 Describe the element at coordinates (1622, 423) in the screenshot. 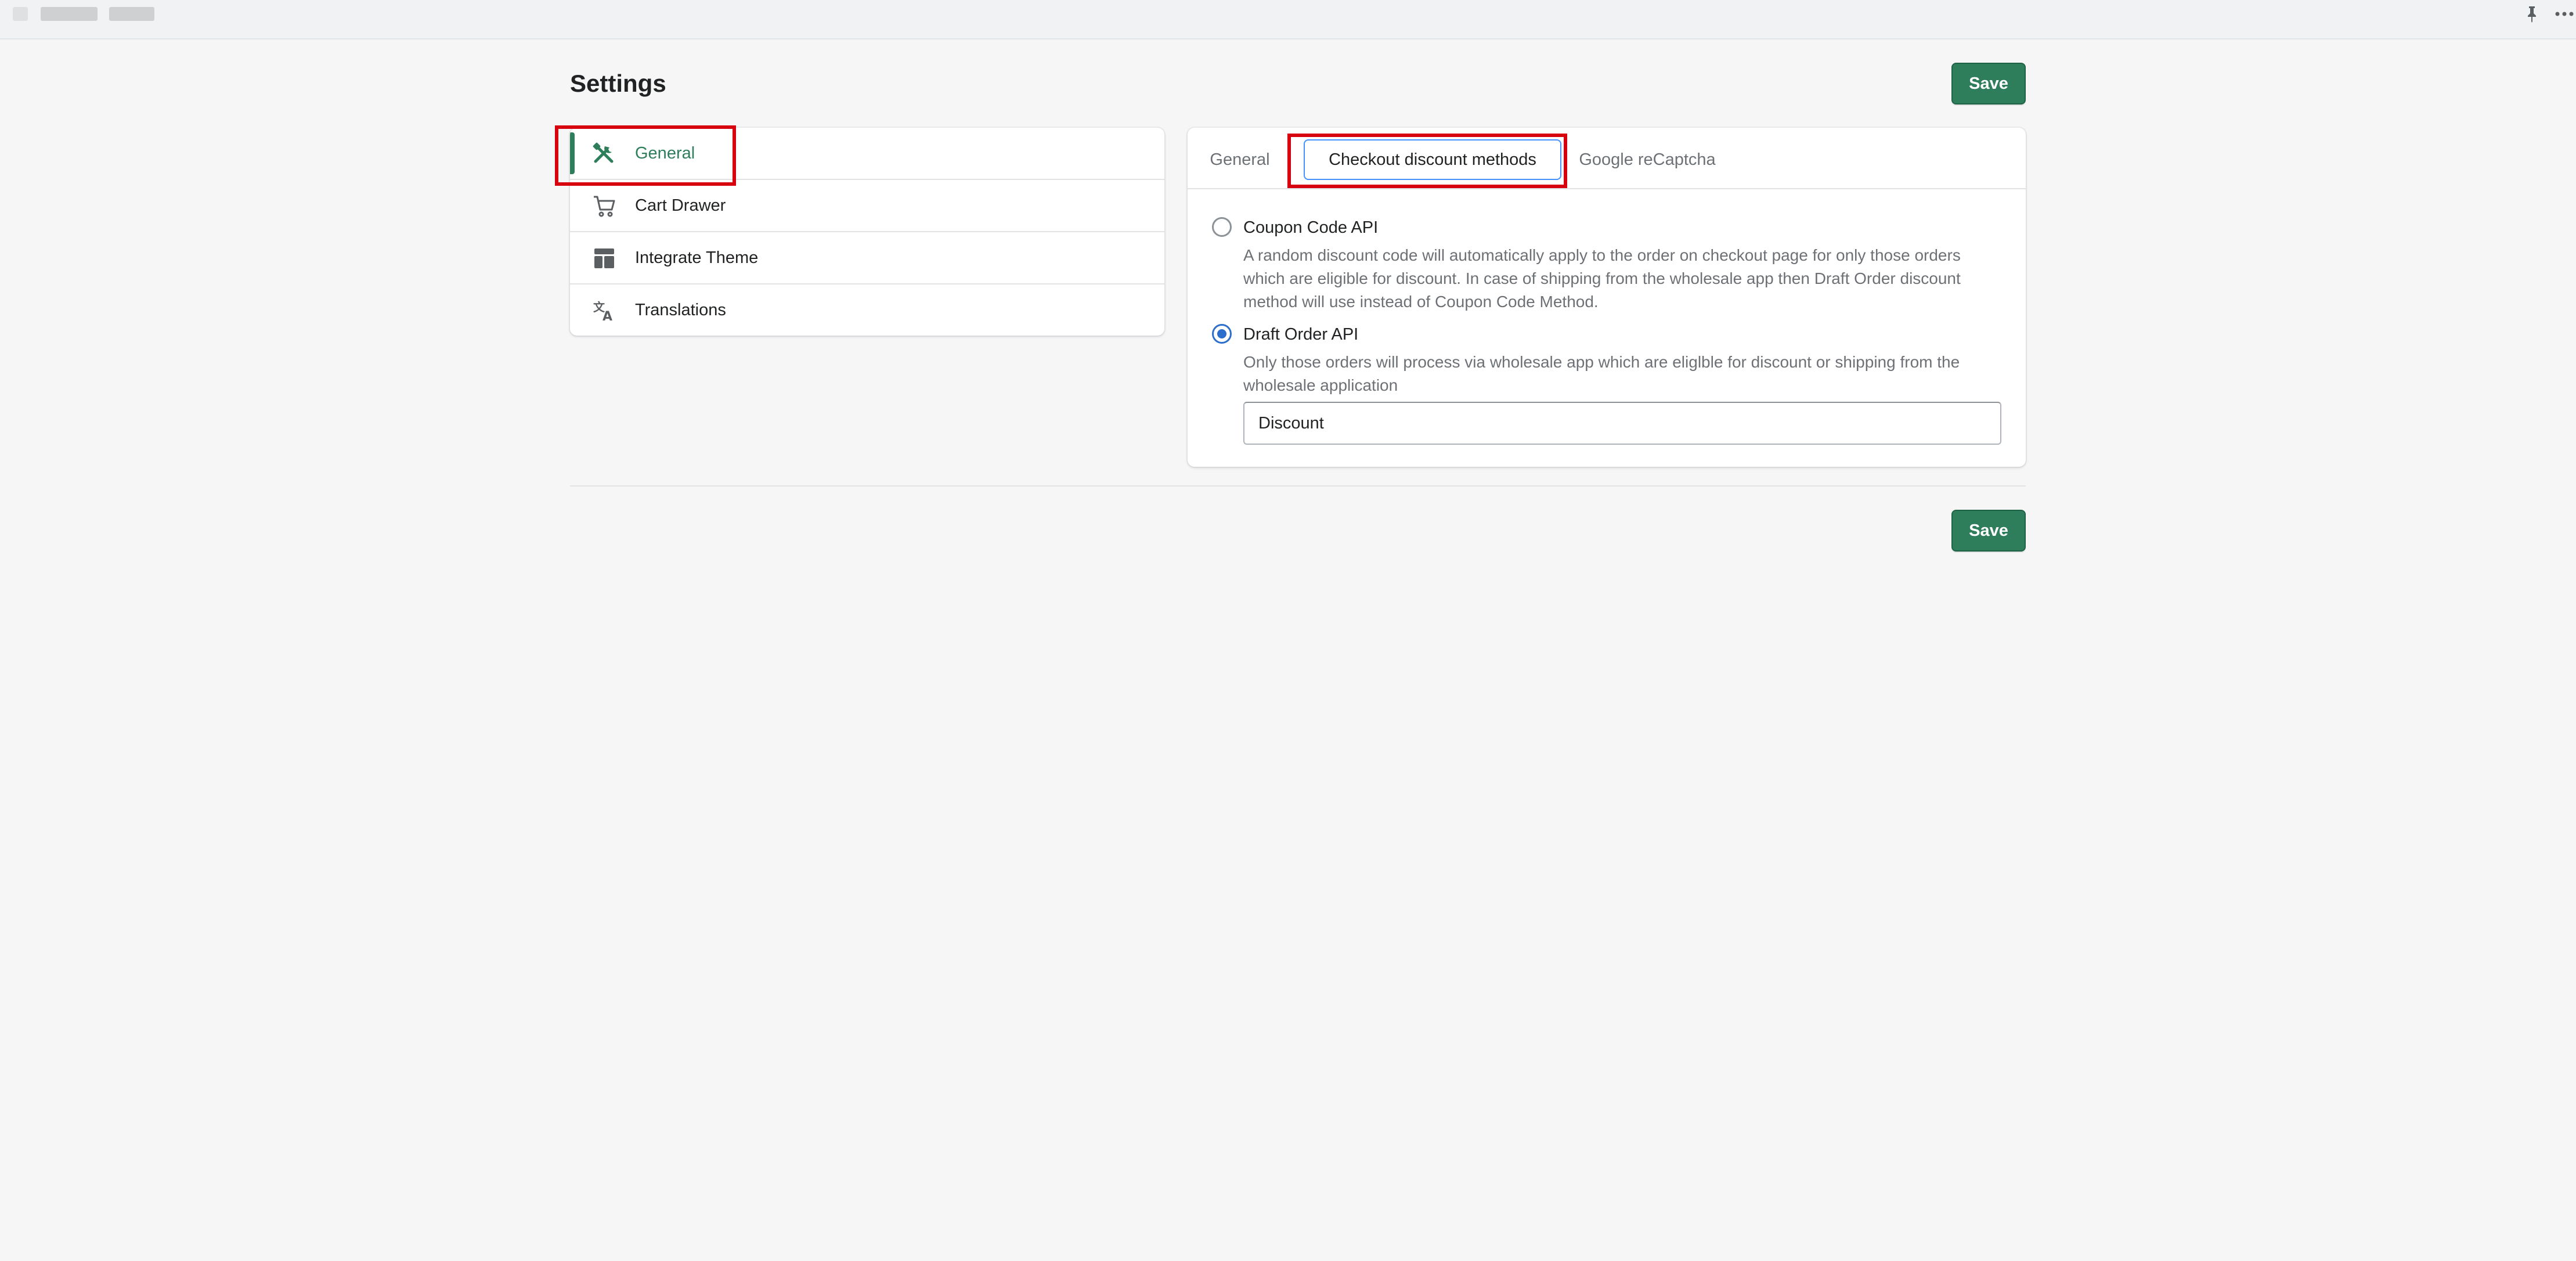

I see `discount-title-input` at that location.